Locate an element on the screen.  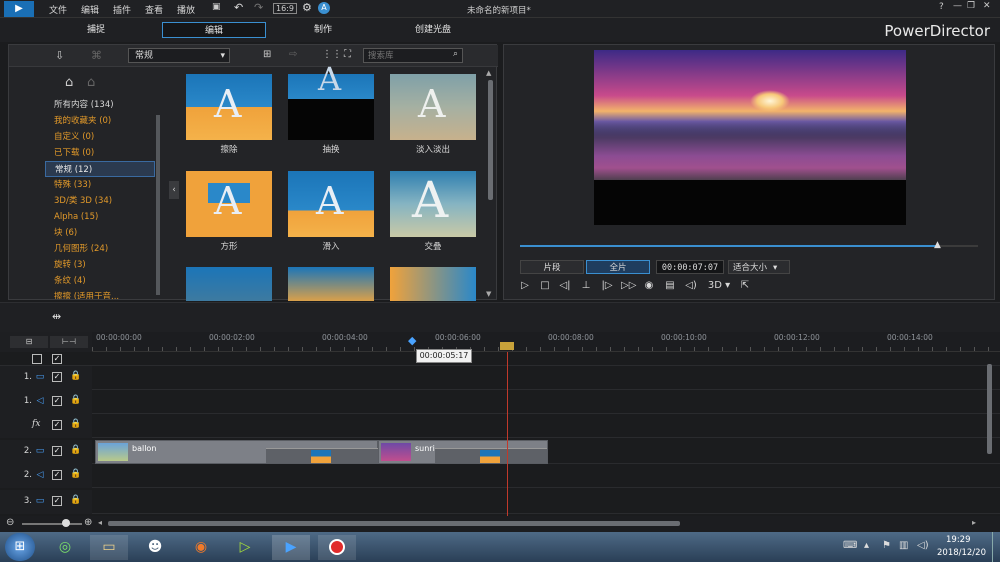
restore-icon: ❐ is located at coordinates (971, 6).